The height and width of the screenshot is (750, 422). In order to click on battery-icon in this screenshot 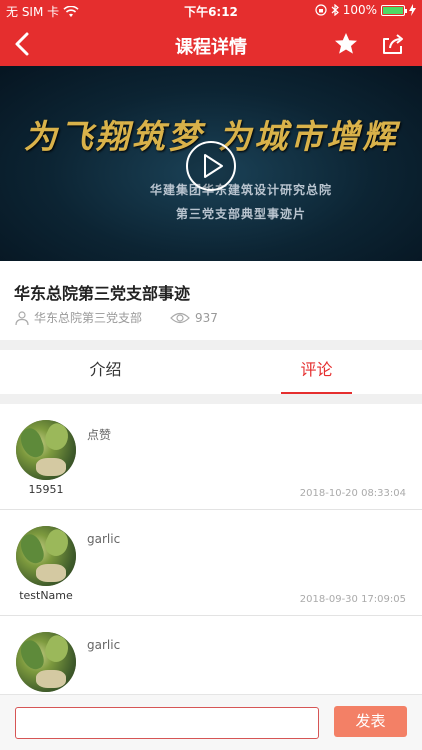, I will do `click(394, 10)`.